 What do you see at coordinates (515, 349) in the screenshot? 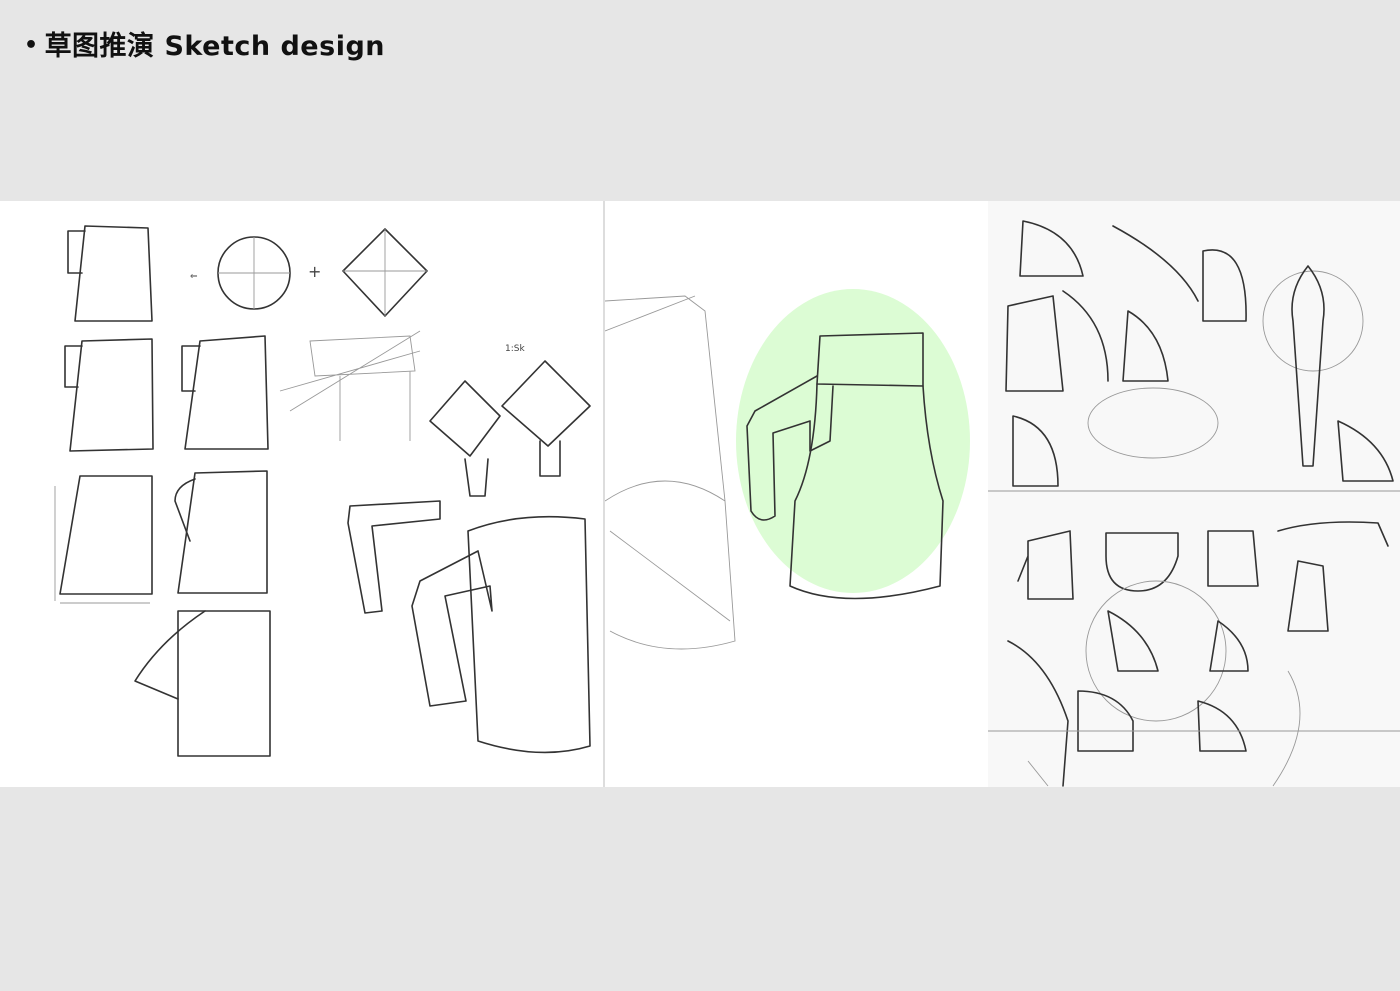
I see `svg-text: 1:Sk` at bounding box center [515, 349].